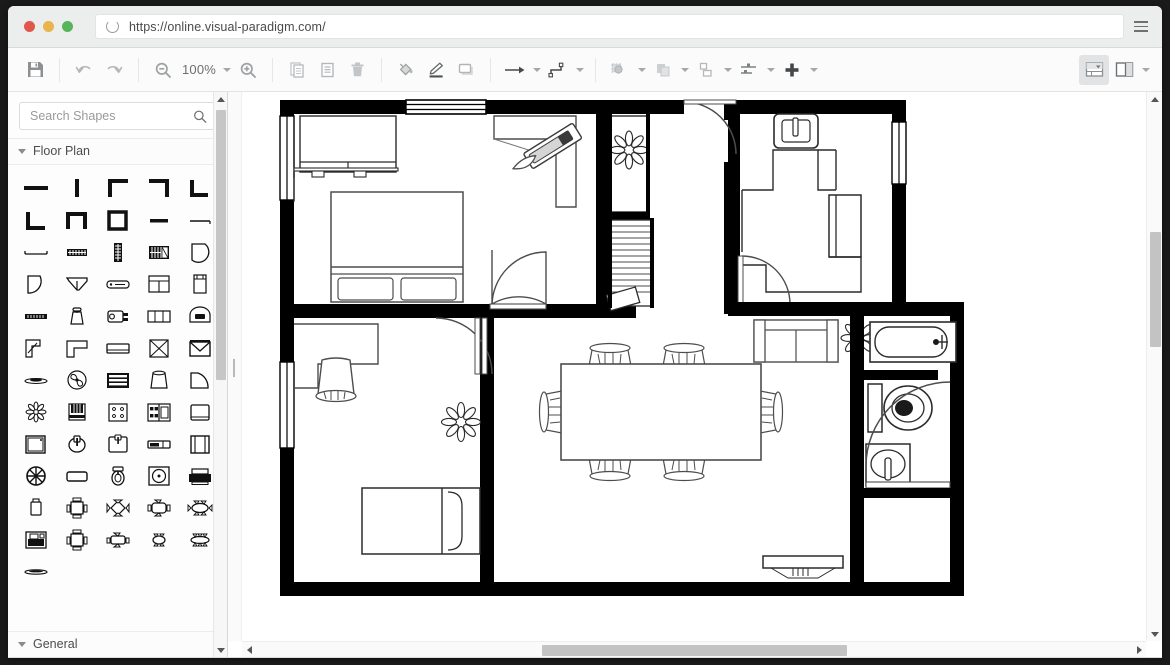 Image resolution: width=1170 pixels, height=665 pixels. Describe the element at coordinates (117, 412) in the screenshot. I see `shape-stove-4burner` at that location.